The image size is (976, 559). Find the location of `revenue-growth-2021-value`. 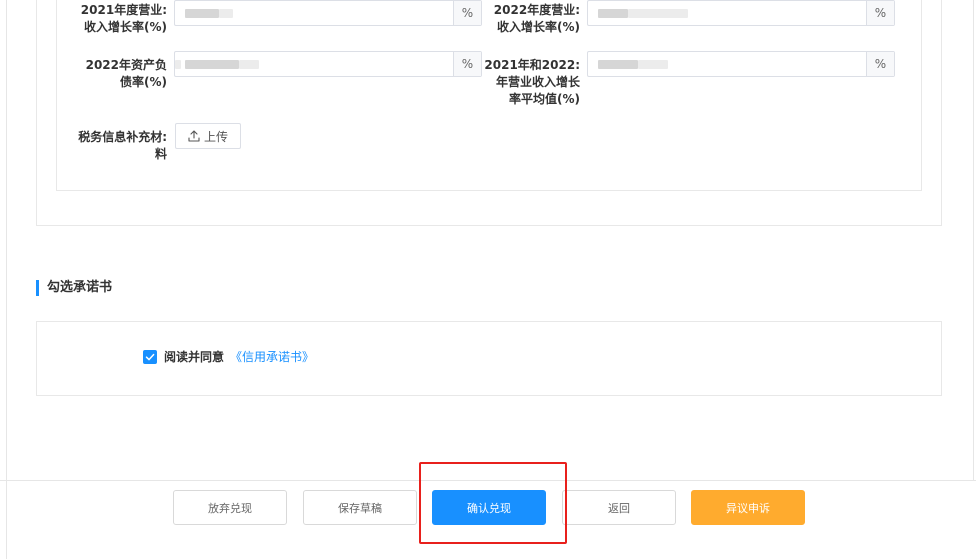

revenue-growth-2021-value is located at coordinates (314, 13).